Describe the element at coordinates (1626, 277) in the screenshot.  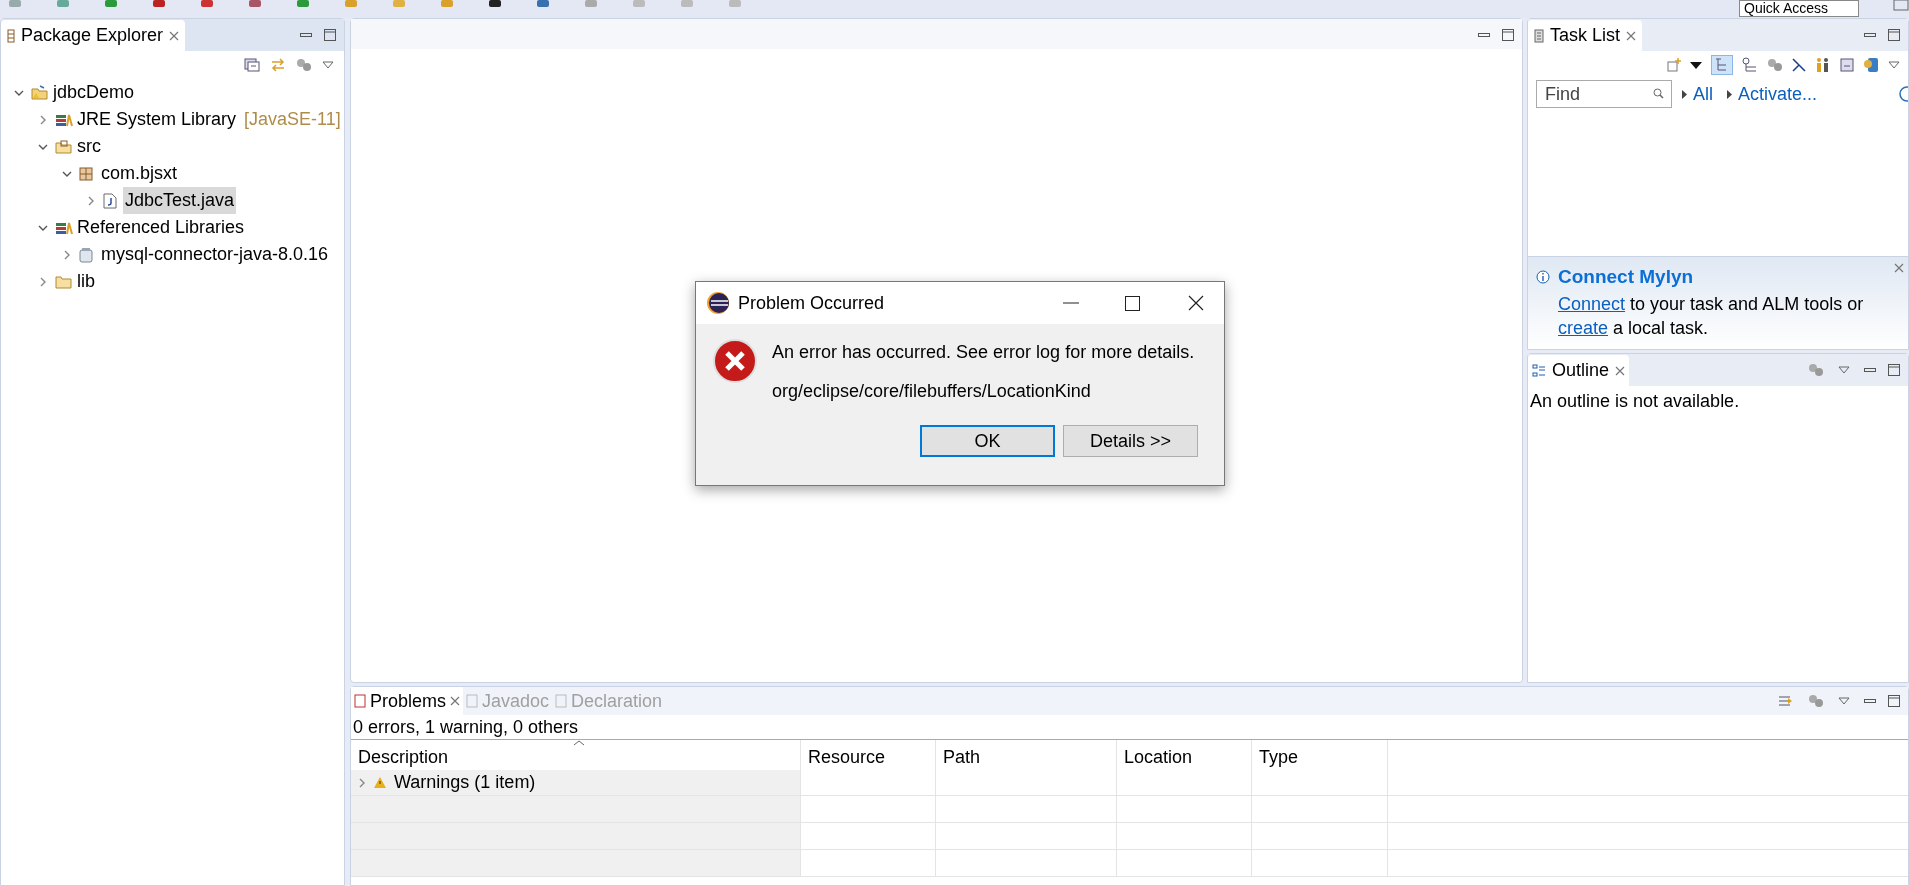
I see `banner-title: Connect Mylyn` at that location.